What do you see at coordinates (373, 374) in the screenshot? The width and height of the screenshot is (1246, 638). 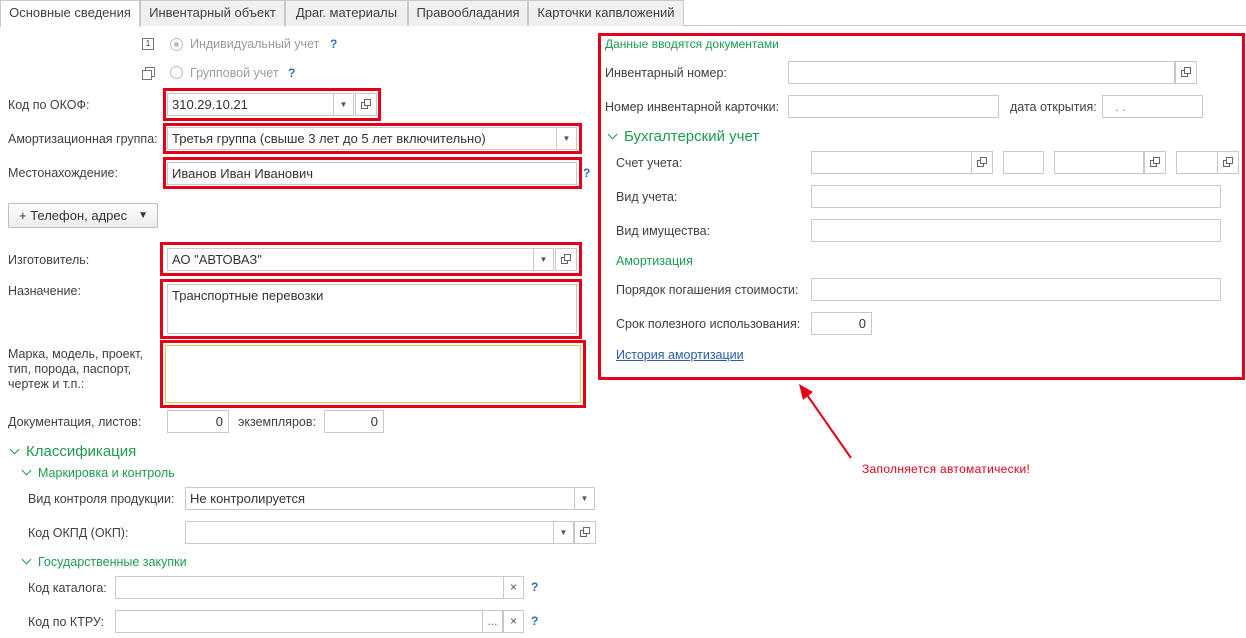 I see `brand-textarea` at bounding box center [373, 374].